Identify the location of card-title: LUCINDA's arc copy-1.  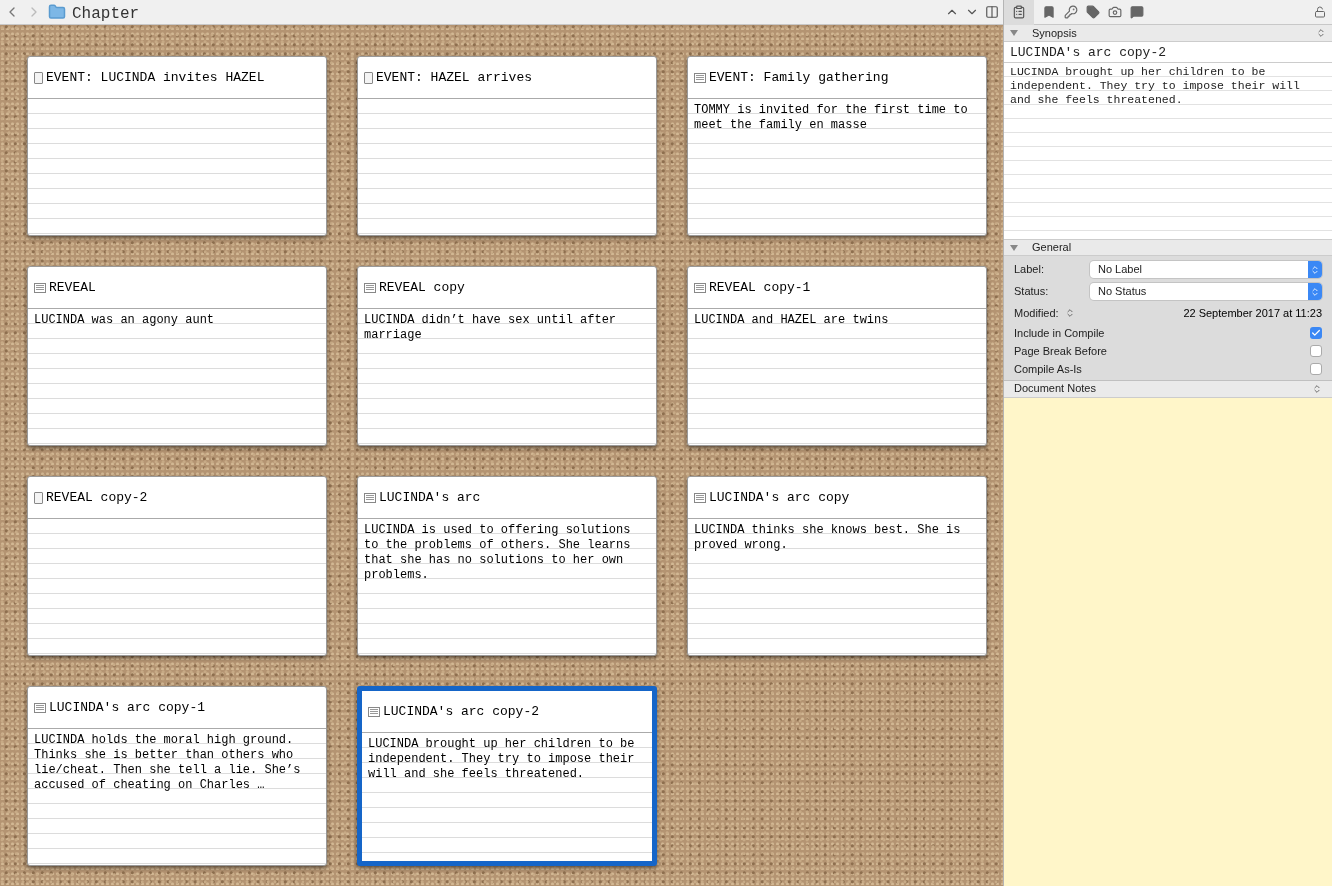
(127, 707).